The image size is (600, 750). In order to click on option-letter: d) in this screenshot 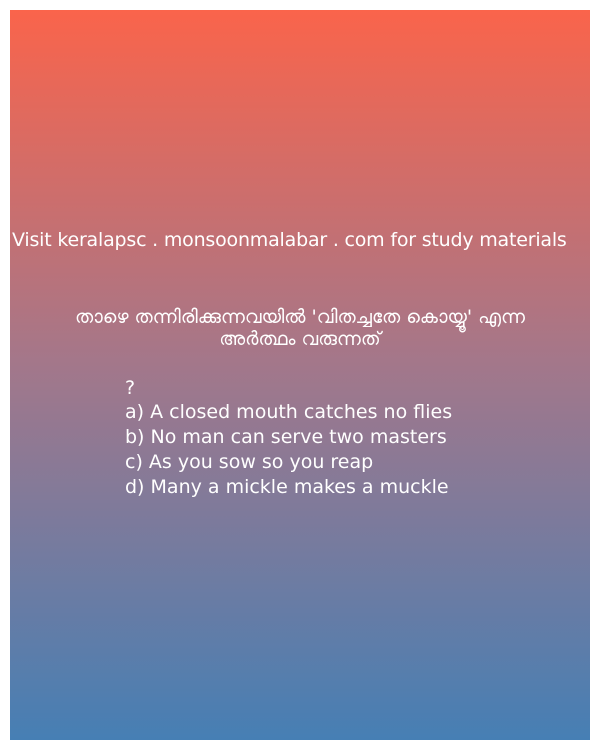, I will do `click(135, 487)`.